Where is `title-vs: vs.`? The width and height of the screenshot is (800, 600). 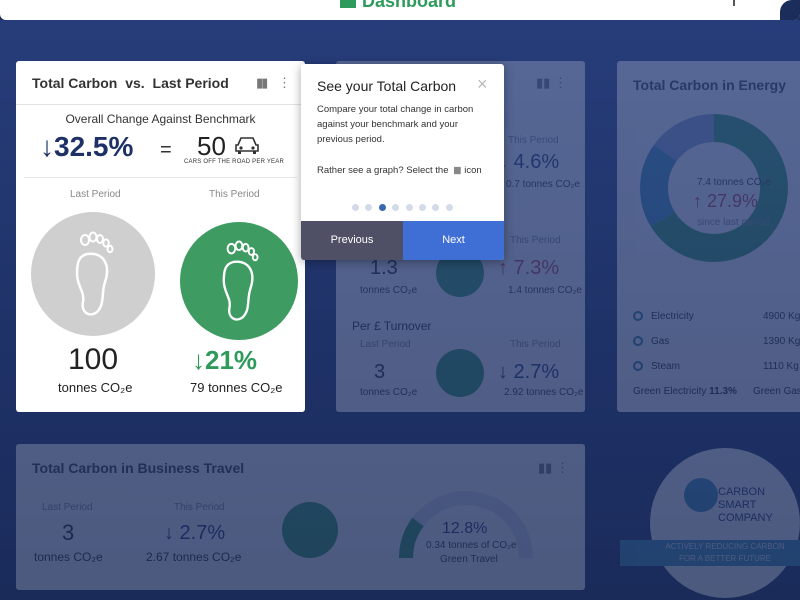
title-vs: vs. is located at coordinates (135, 83).